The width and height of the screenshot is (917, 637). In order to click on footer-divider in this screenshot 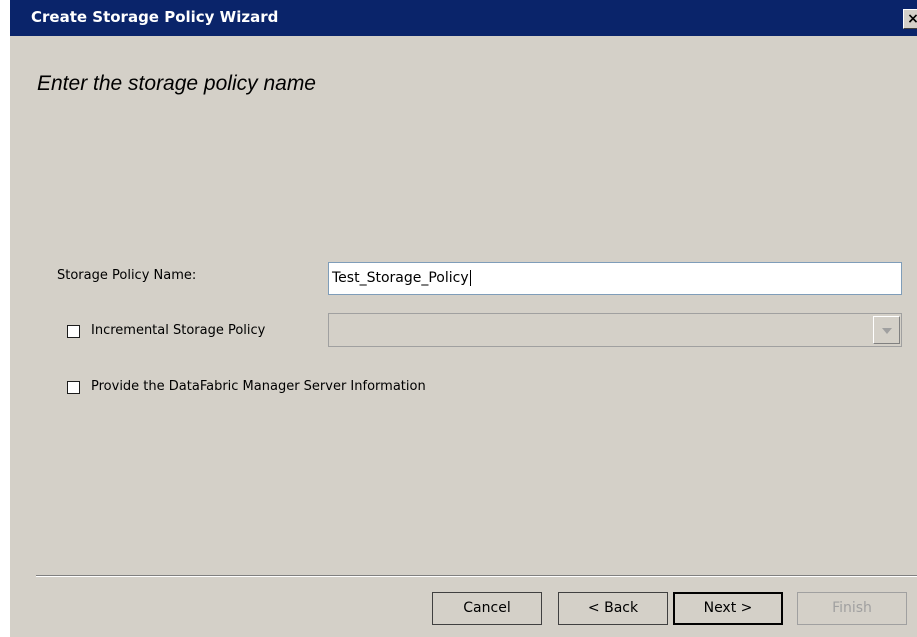, I will do `click(476, 576)`.